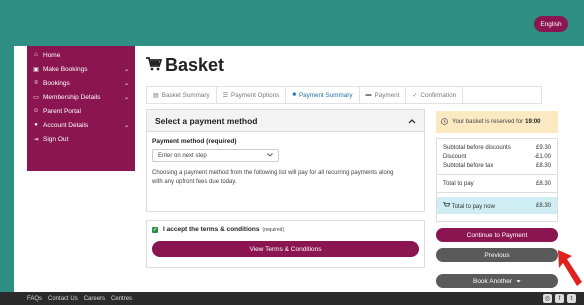 This screenshot has width=584, height=305. What do you see at coordinates (497, 205) in the screenshot?
I see `total-to-pay-now-row: Total to pay now £8.30` at bounding box center [497, 205].